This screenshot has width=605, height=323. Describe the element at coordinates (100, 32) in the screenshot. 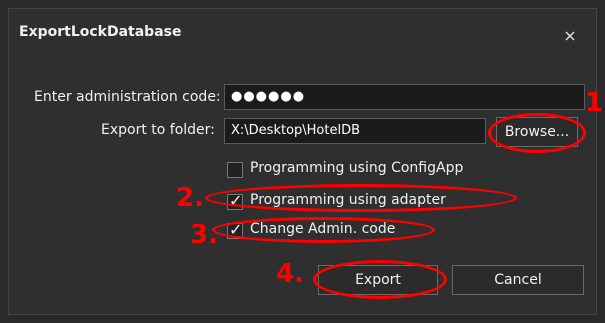

I see `dialog-title: ExportLockDatabase` at that location.